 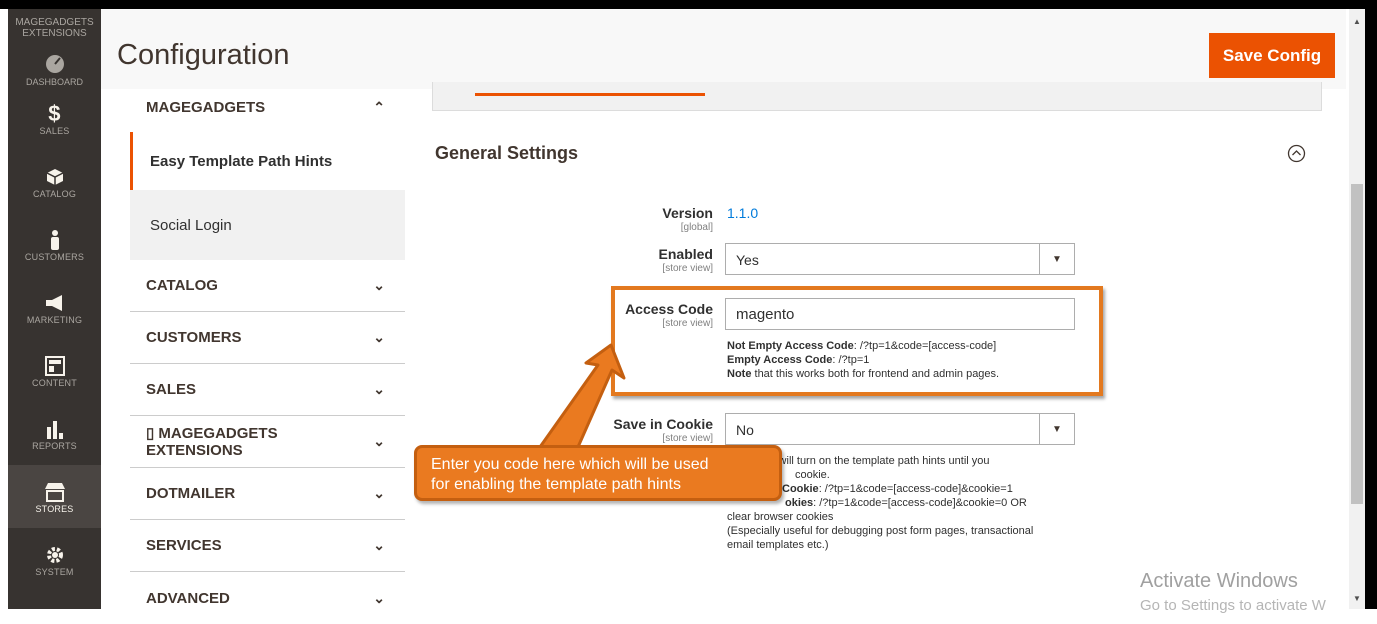 I want to click on tab-social-login: Social Login, so click(x=267, y=225).